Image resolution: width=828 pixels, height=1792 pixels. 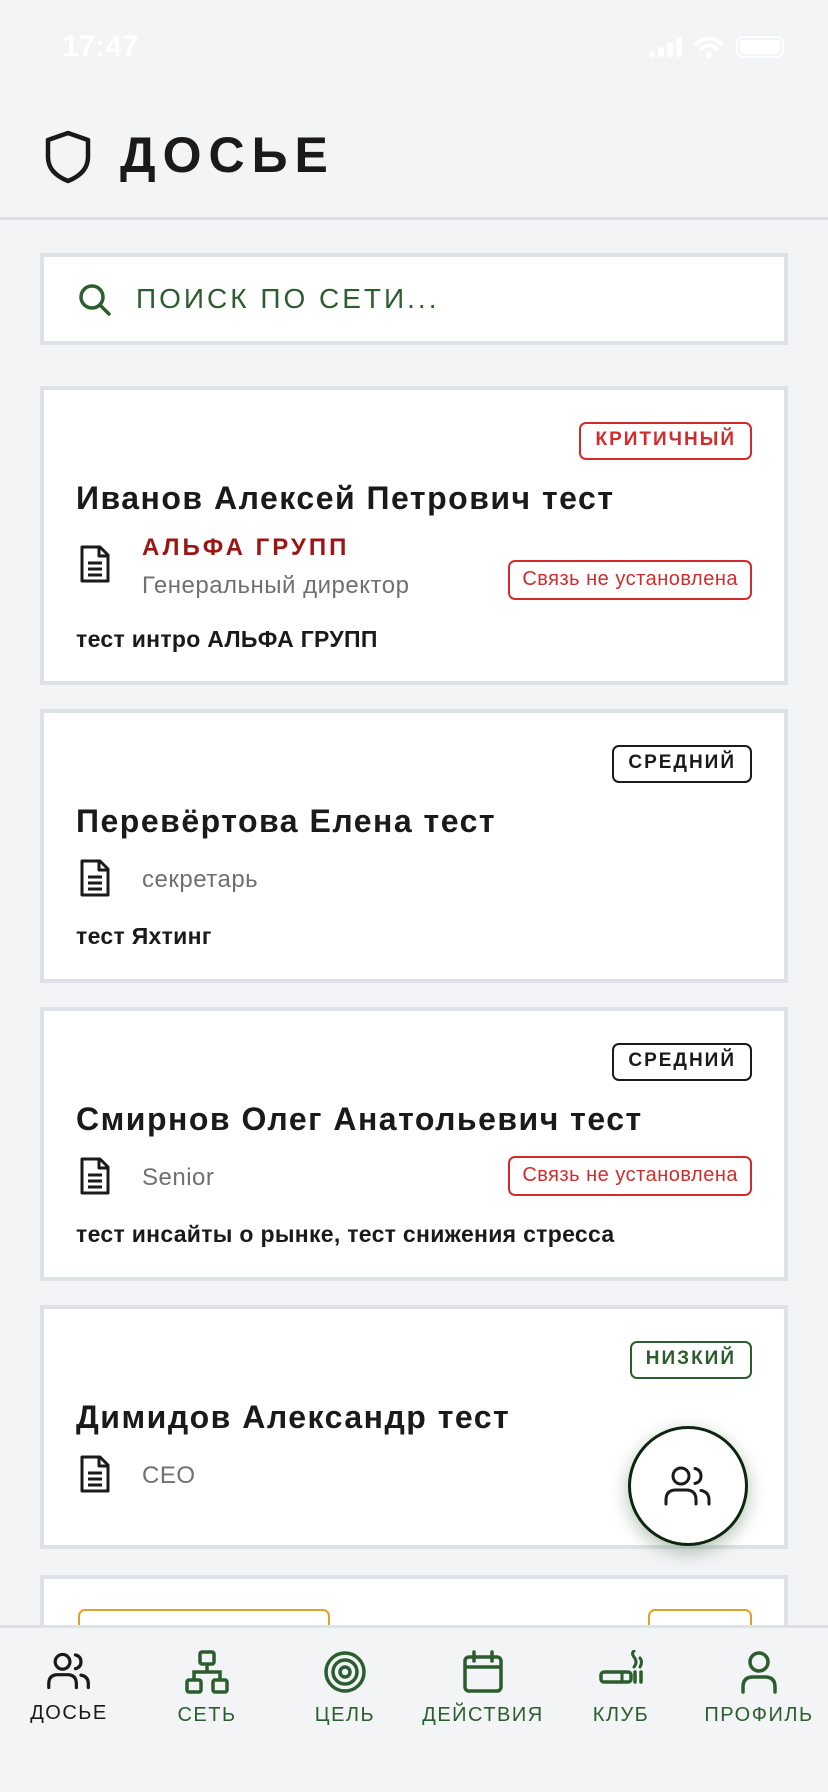 What do you see at coordinates (144, 936) in the screenshot?
I see `contact-note: тест Яхтинг` at bounding box center [144, 936].